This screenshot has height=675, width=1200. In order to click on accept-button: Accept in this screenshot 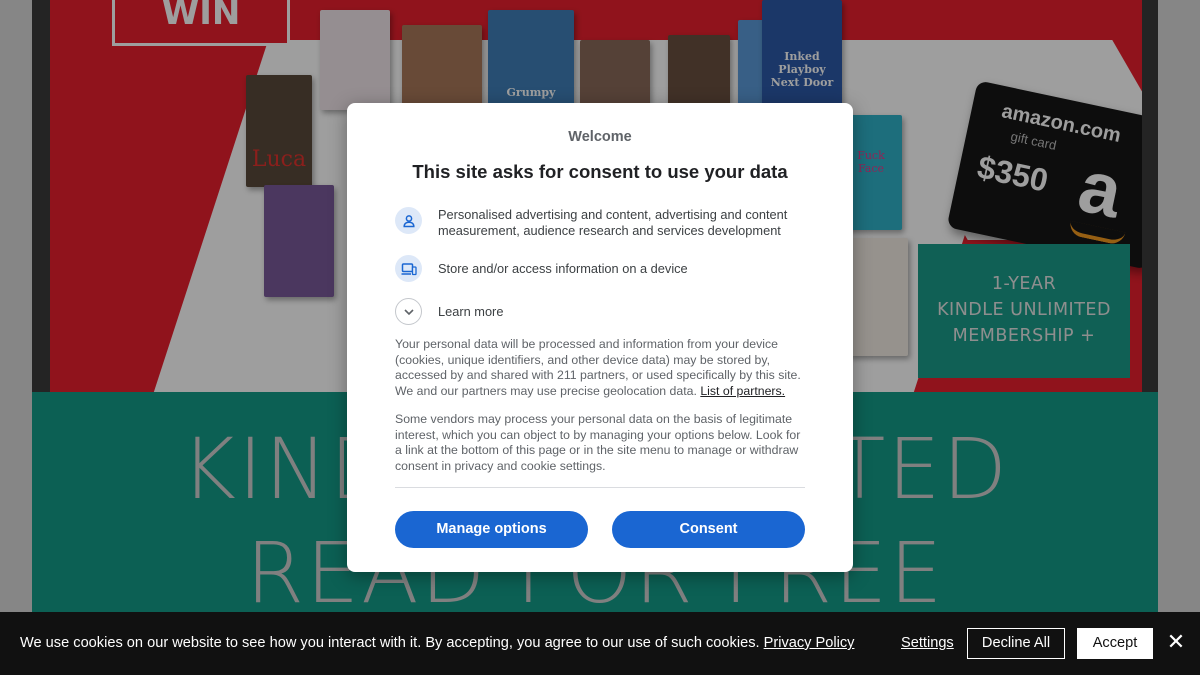, I will do `click(1115, 643)`.